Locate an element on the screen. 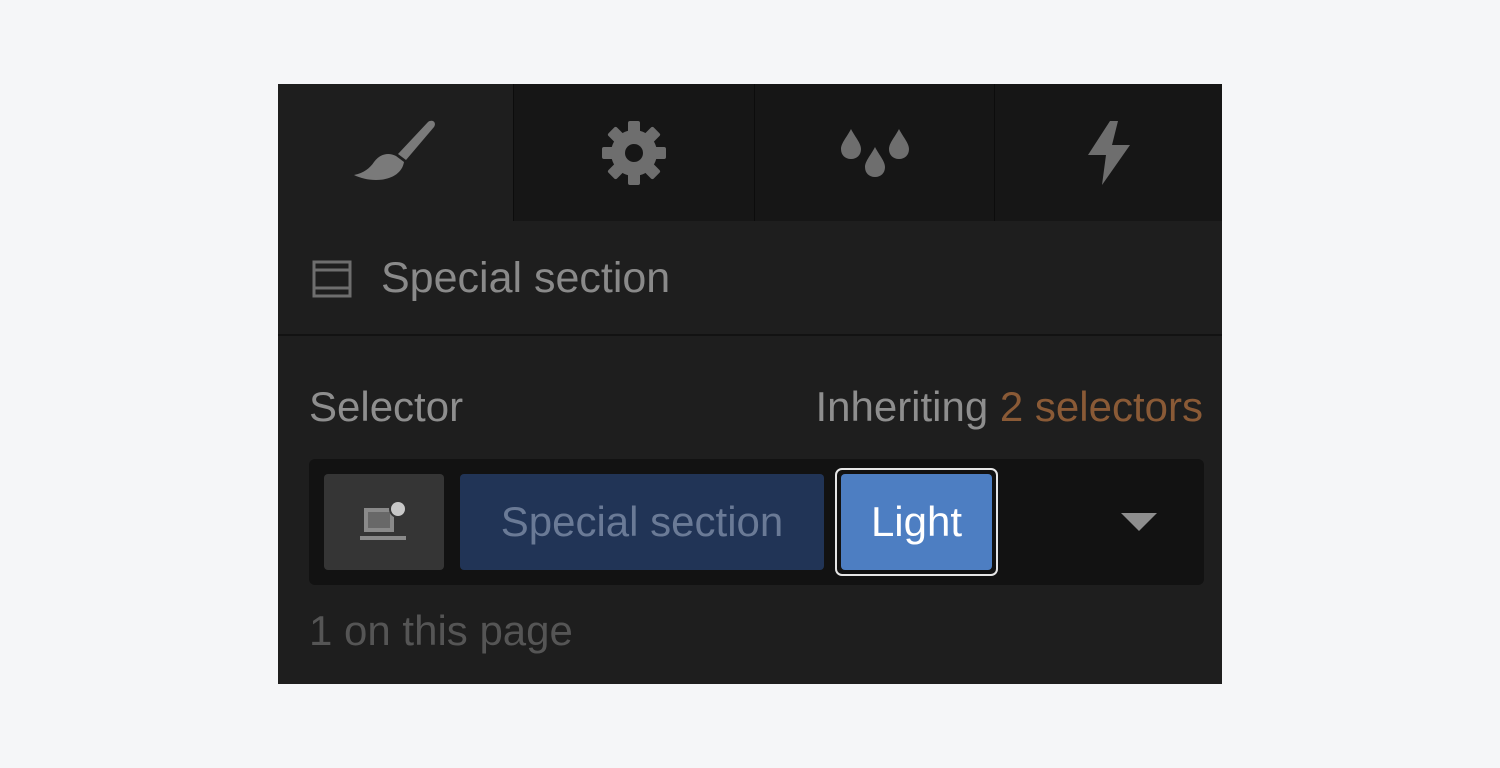 This screenshot has height=768, width=1500. tab-interactions is located at coordinates (1108, 152).